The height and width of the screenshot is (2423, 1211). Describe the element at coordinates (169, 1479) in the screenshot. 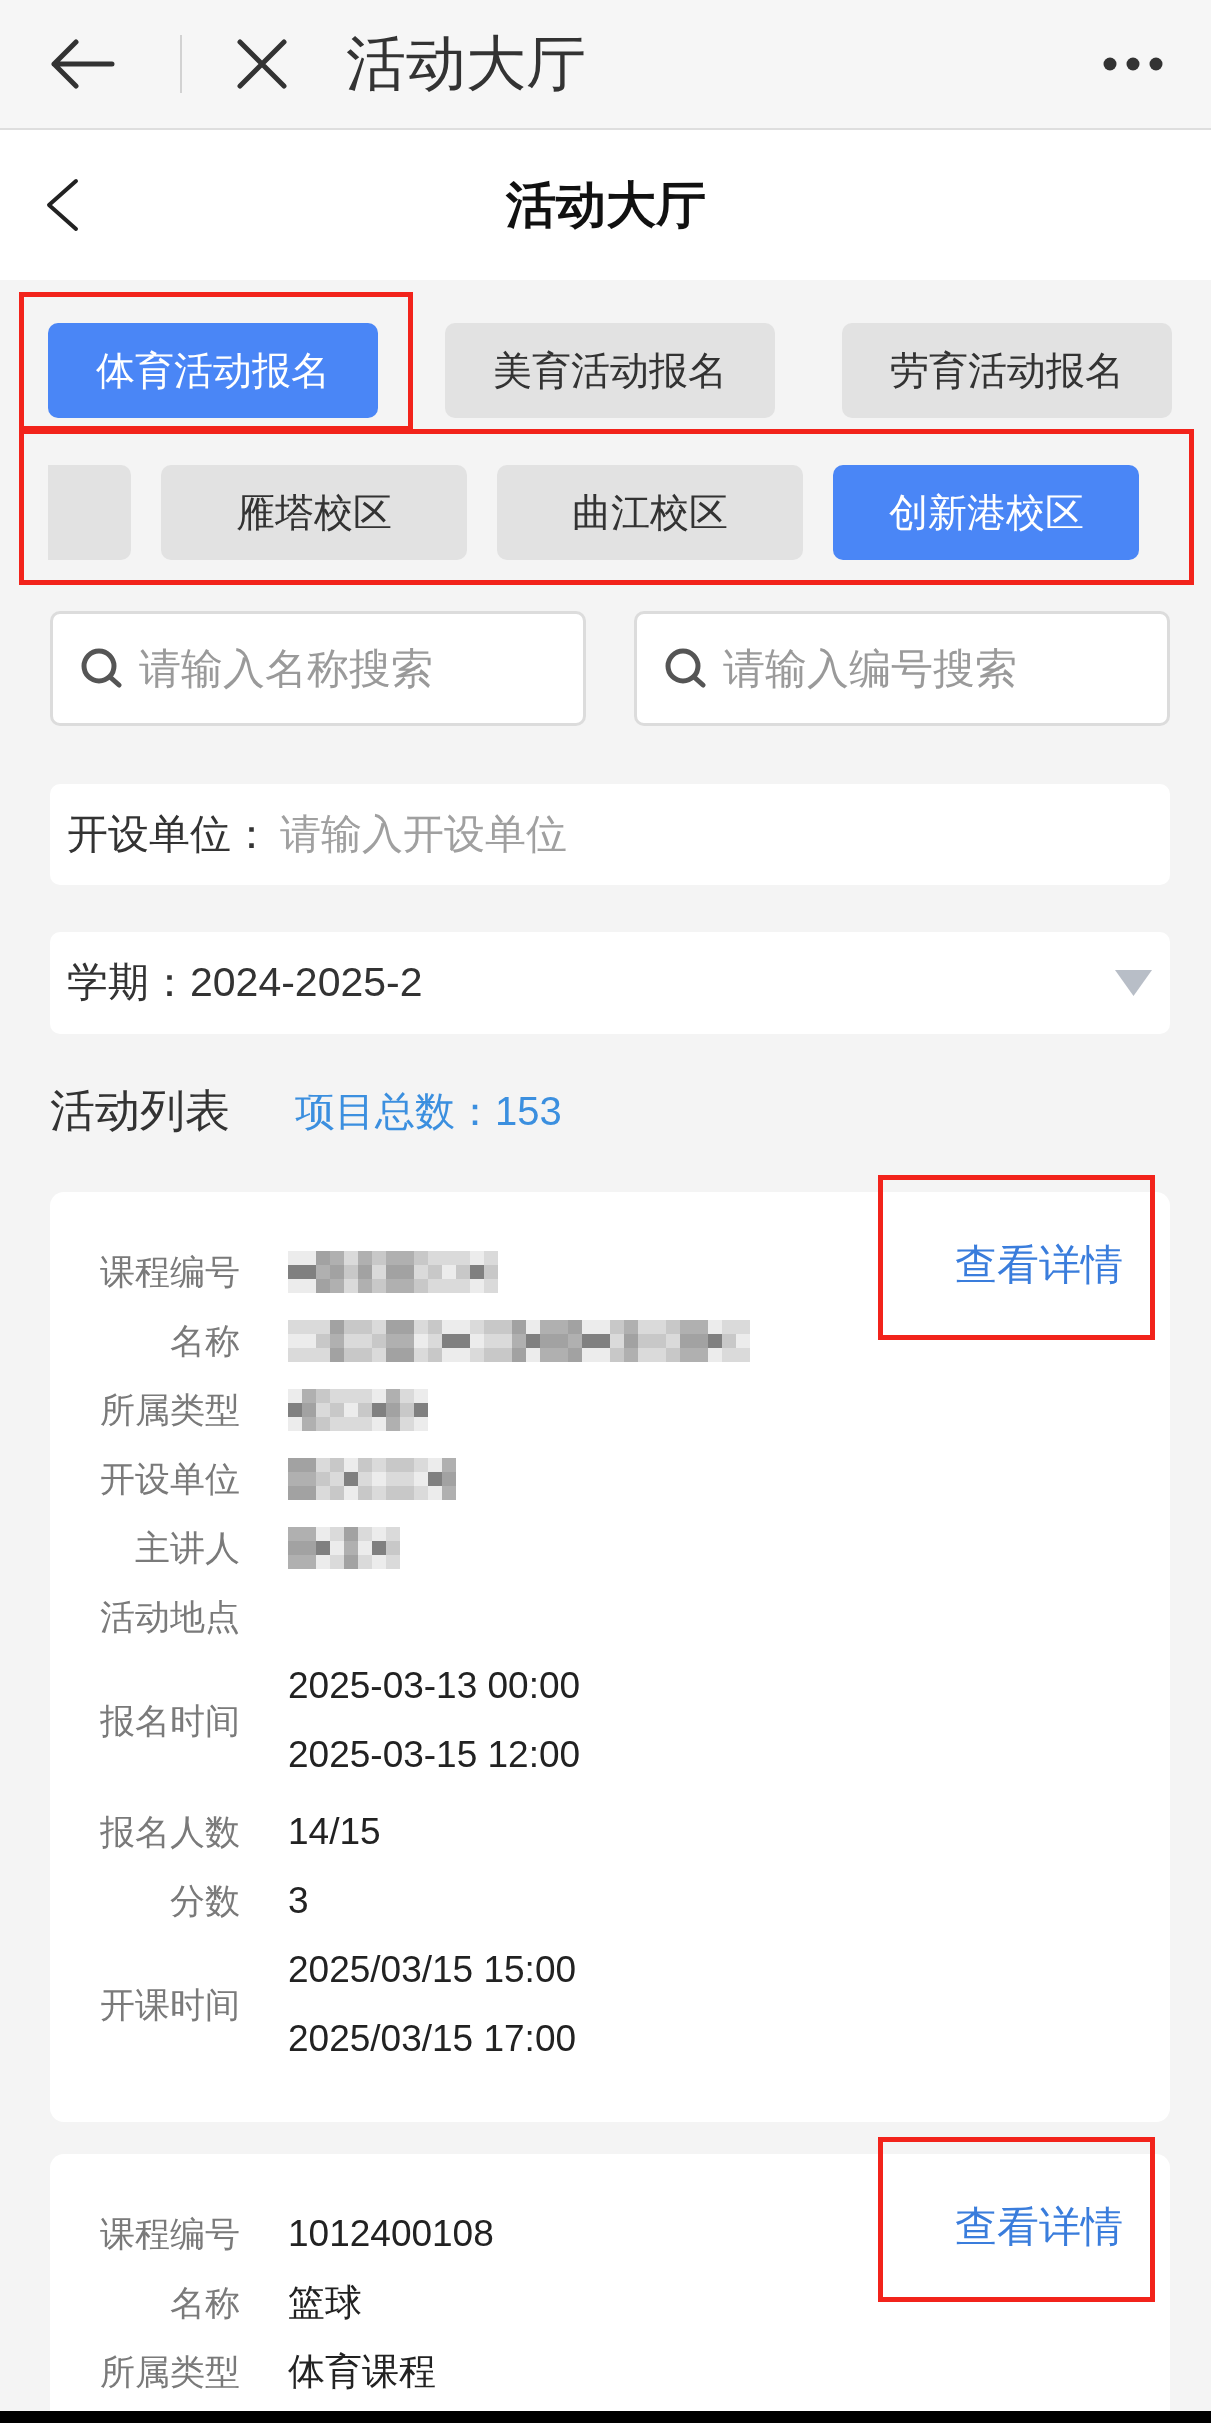

I see `field-label: 开设单位` at that location.